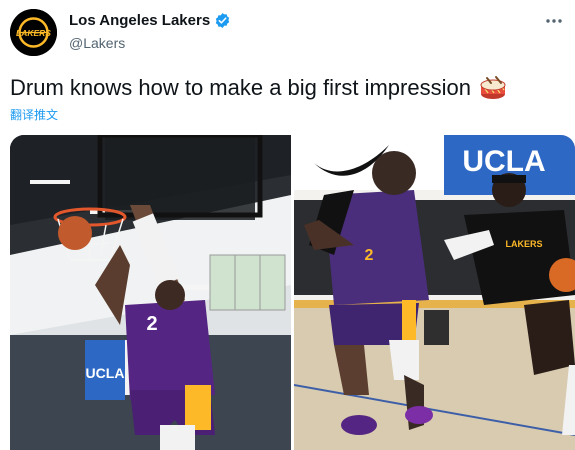 The image size is (575, 450). Describe the element at coordinates (554, 21) in the screenshot. I see `more-options-icon` at that location.